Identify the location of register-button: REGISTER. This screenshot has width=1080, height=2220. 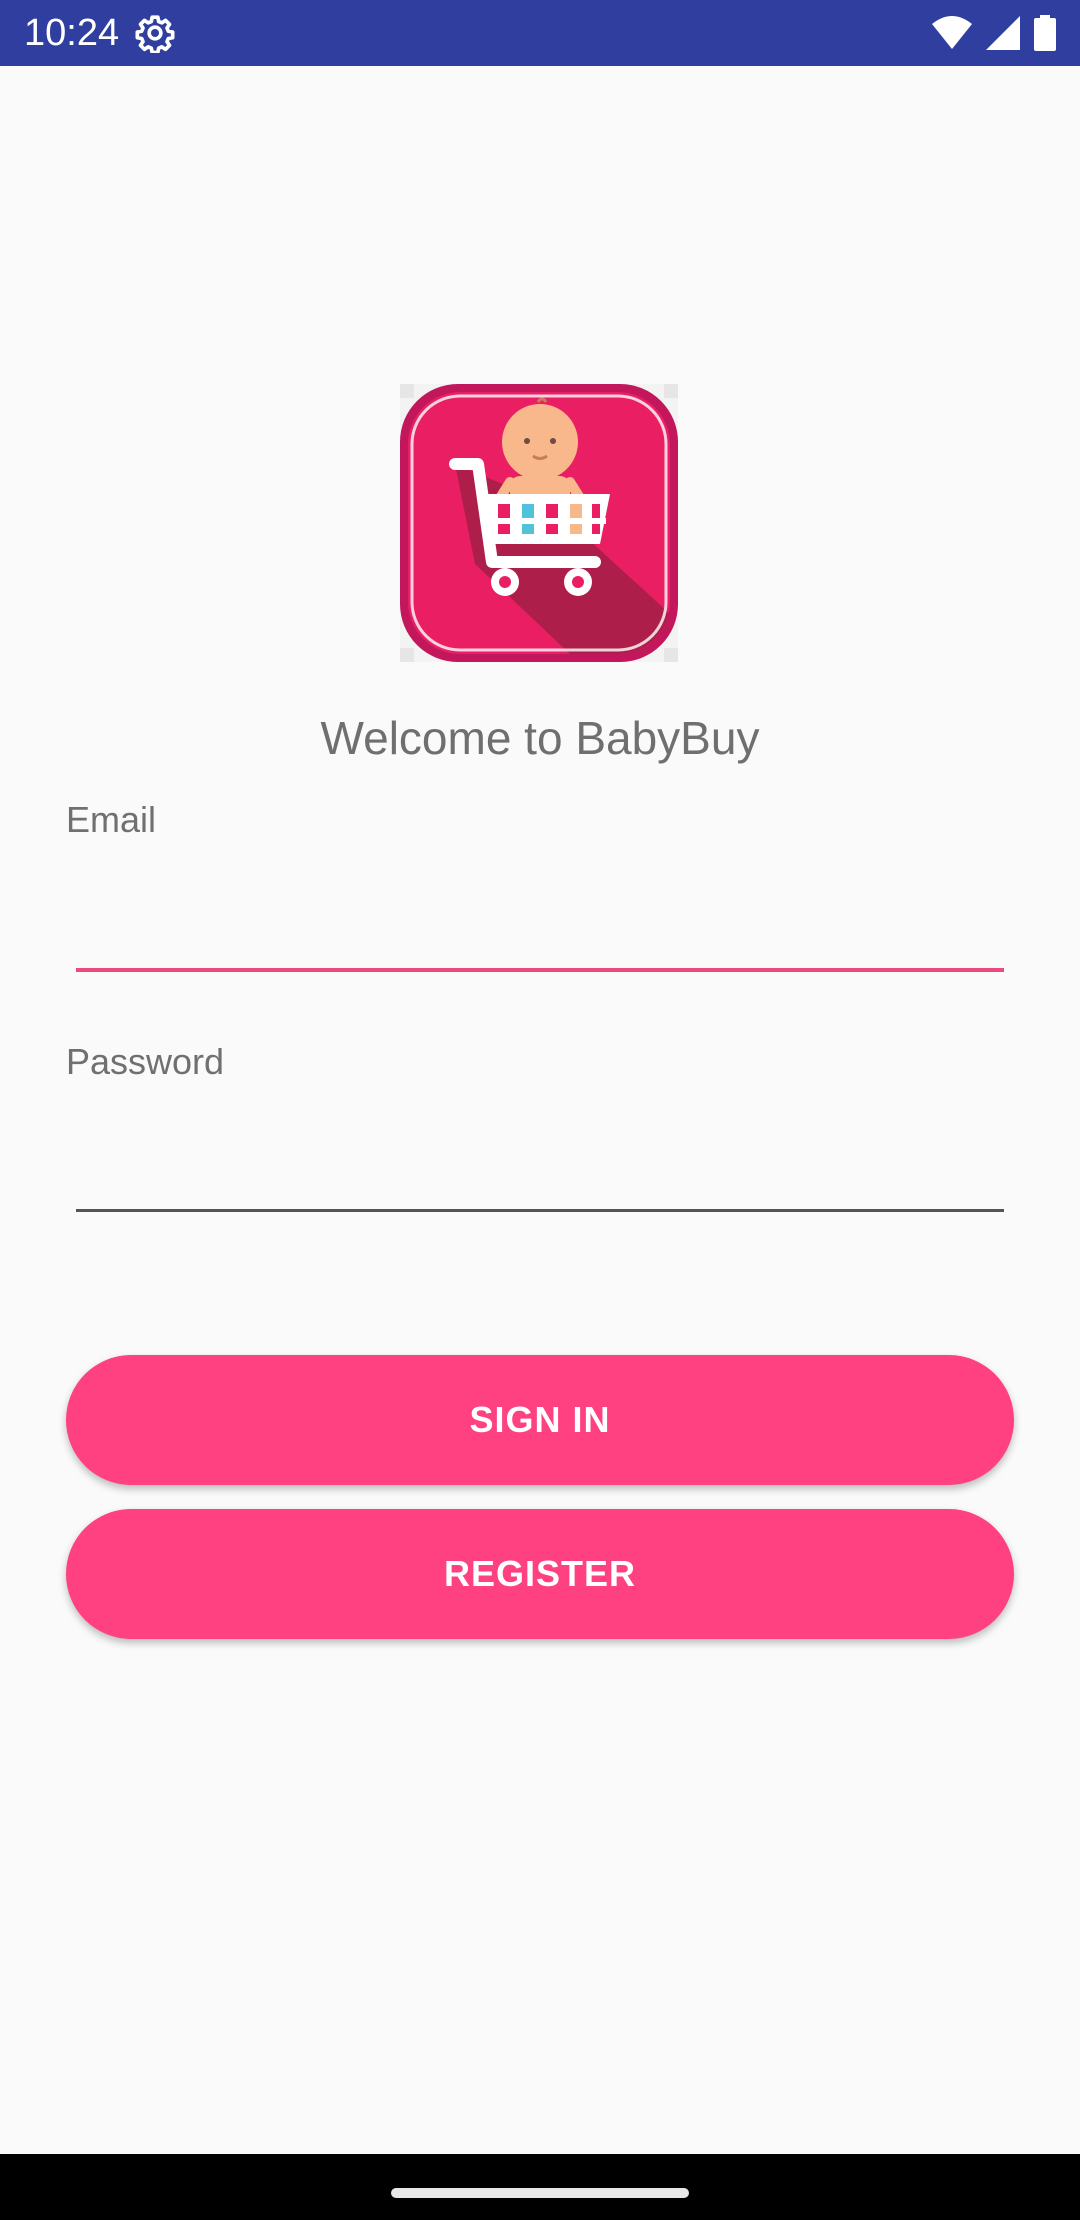
(540, 1574).